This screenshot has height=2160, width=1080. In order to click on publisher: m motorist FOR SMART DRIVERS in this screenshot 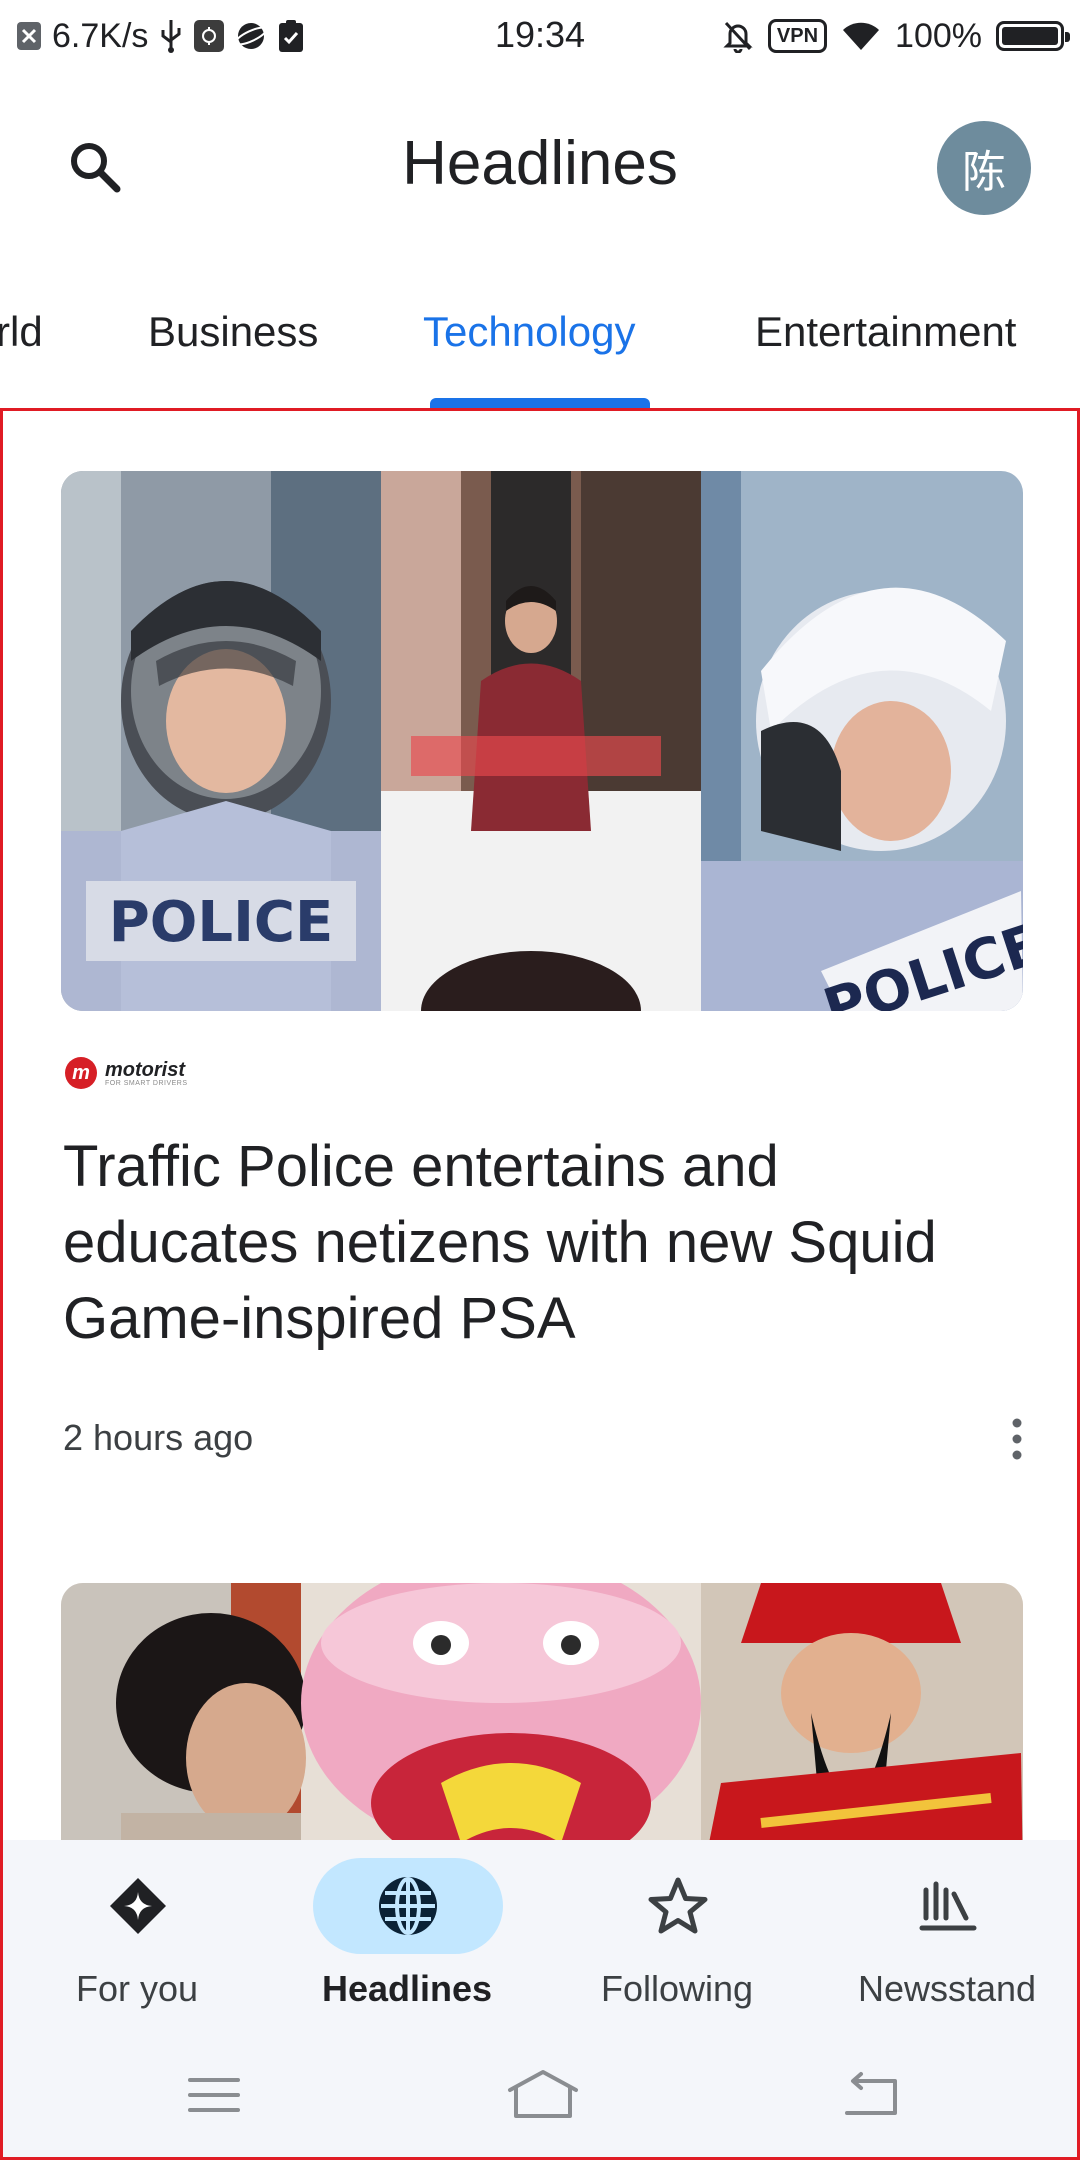, I will do `click(126, 1073)`.